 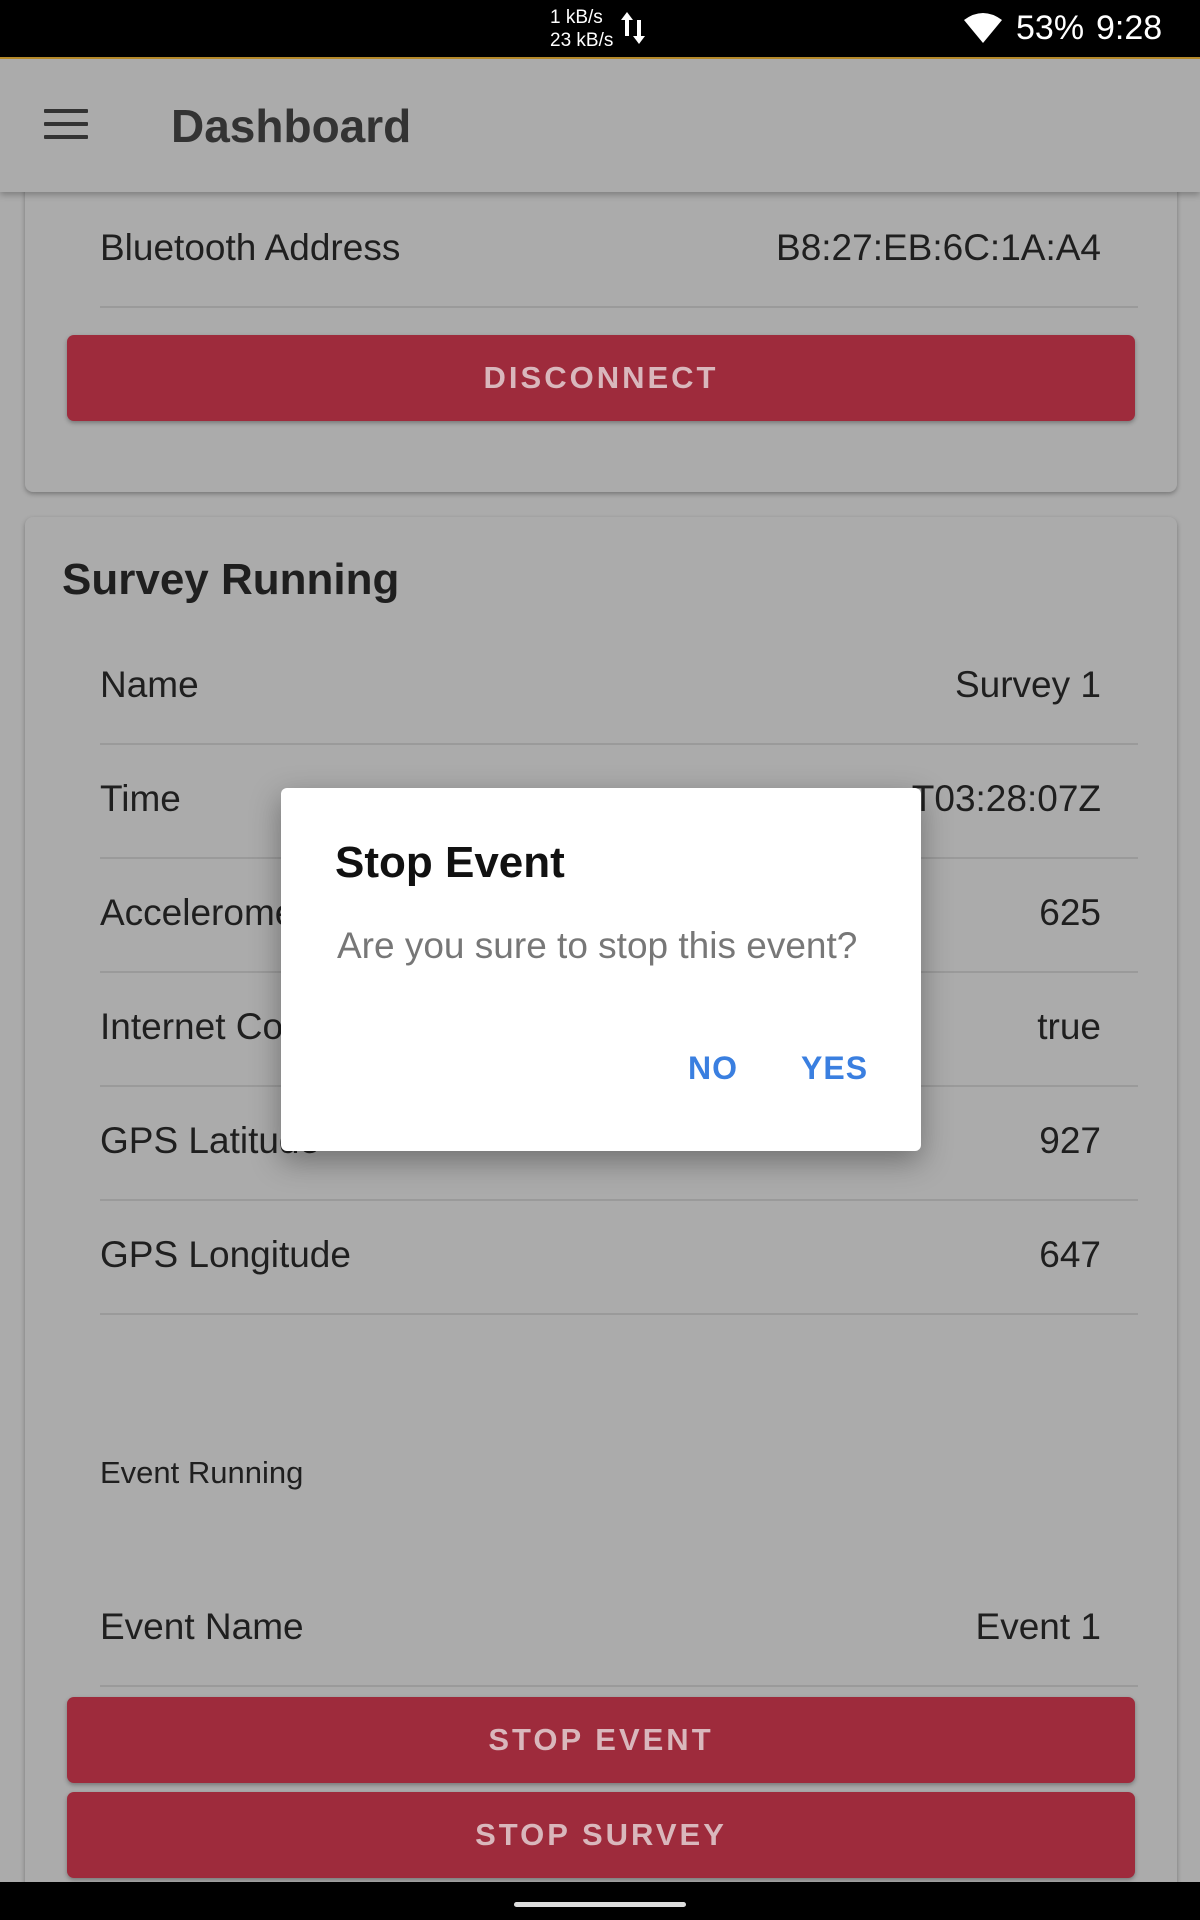 What do you see at coordinates (600, 1904) in the screenshot?
I see `home-indicator` at bounding box center [600, 1904].